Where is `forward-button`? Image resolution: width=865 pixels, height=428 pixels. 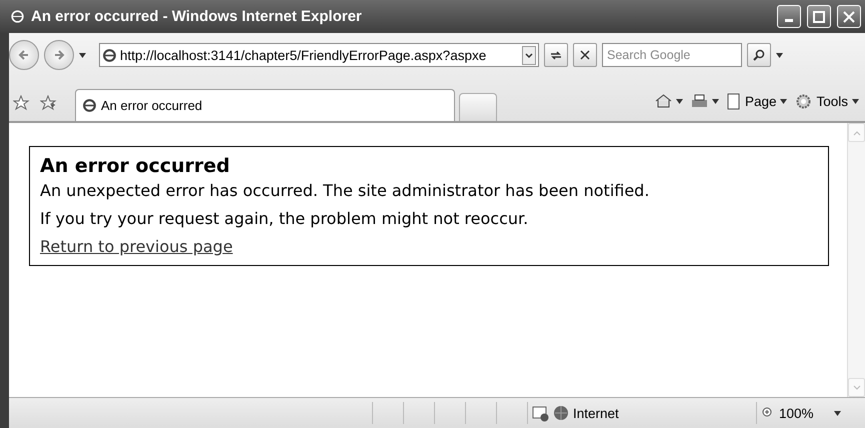
forward-button is located at coordinates (59, 55).